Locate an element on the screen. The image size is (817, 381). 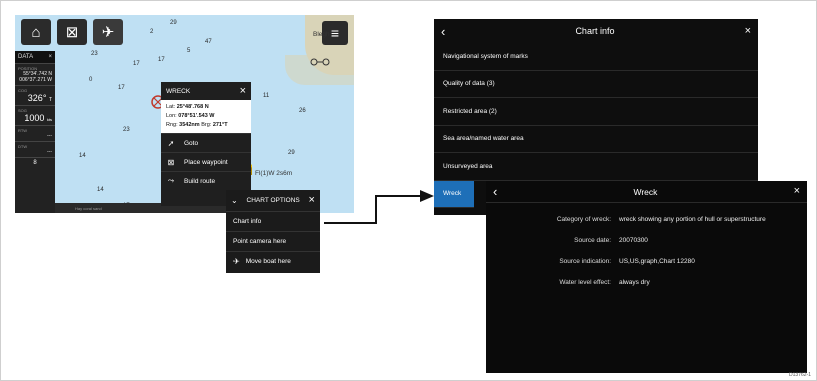
goto-icon: ➚ is located at coordinates (171, 143).